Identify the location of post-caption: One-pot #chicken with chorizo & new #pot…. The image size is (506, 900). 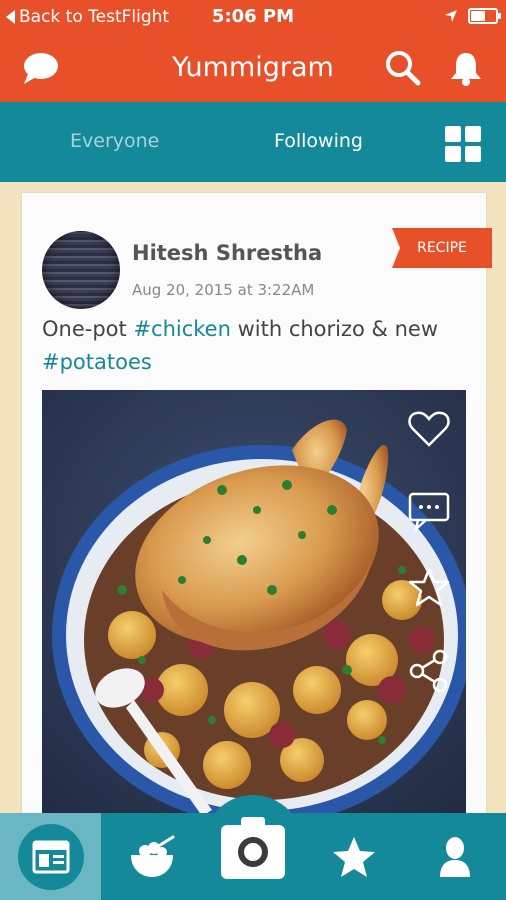
(252, 346).